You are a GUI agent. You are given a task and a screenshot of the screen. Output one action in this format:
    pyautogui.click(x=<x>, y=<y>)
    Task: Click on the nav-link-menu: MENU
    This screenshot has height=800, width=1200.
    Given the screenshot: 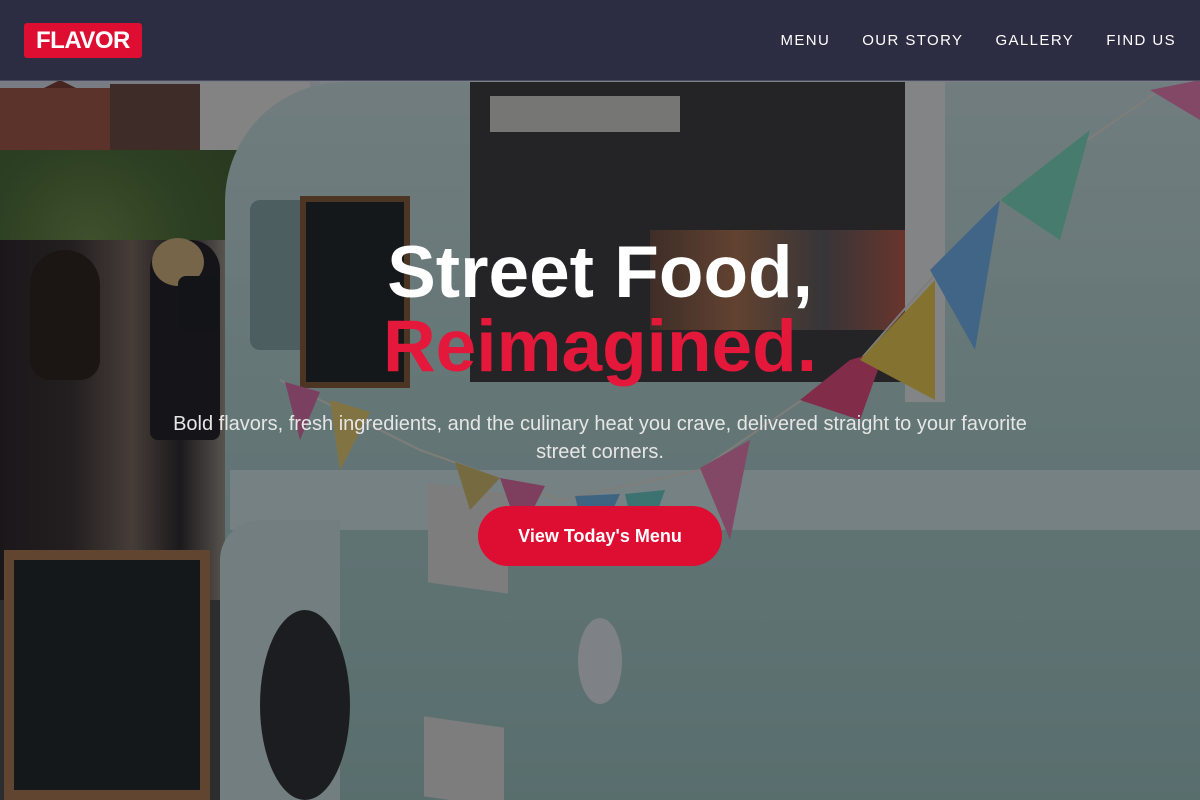 What is the action you would take?
    pyautogui.click(x=805, y=40)
    